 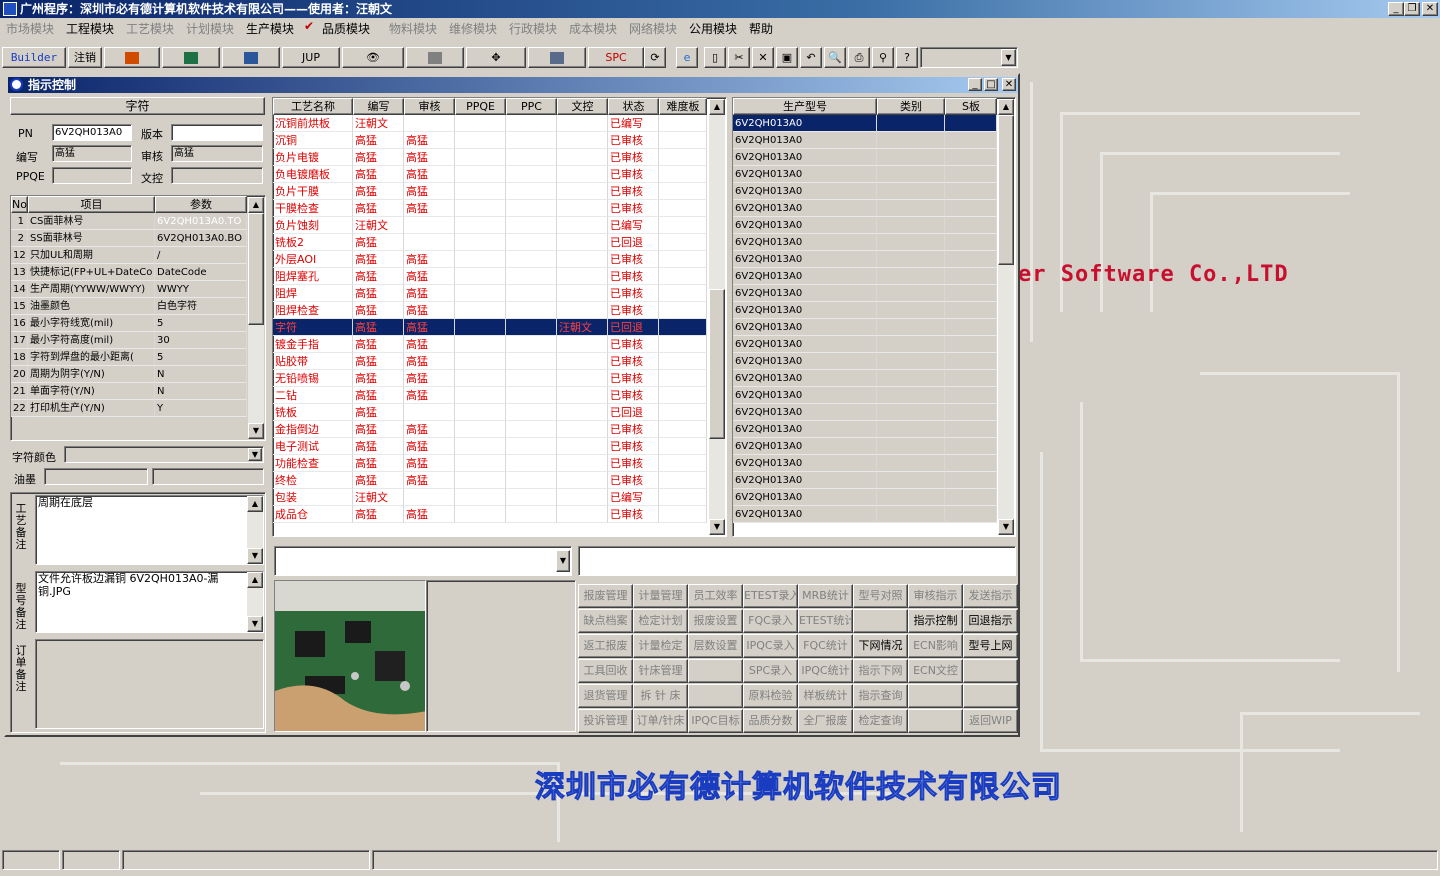 I want to click on function-button: 审核指示, so click(x=935, y=596).